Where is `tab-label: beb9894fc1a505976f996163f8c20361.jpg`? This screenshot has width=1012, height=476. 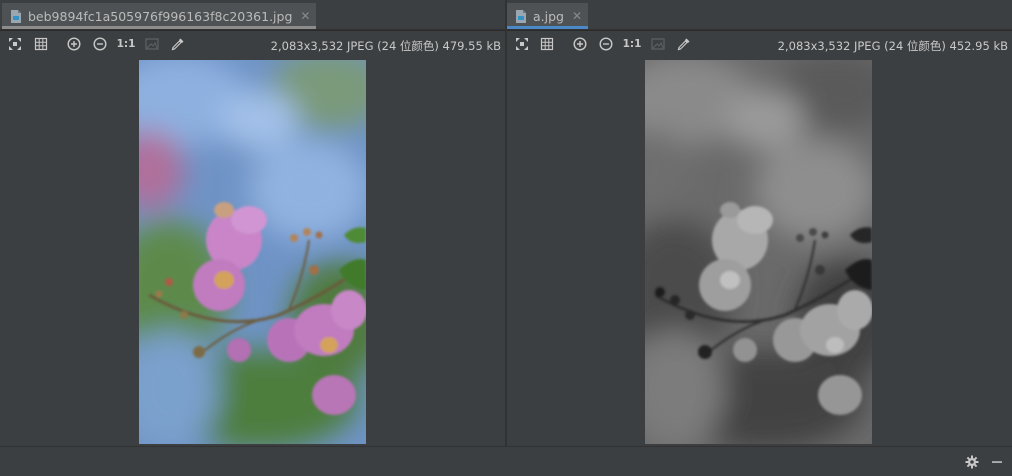
tab-label: beb9894fc1a505976f996163f8c20361.jpg is located at coordinates (160, 16).